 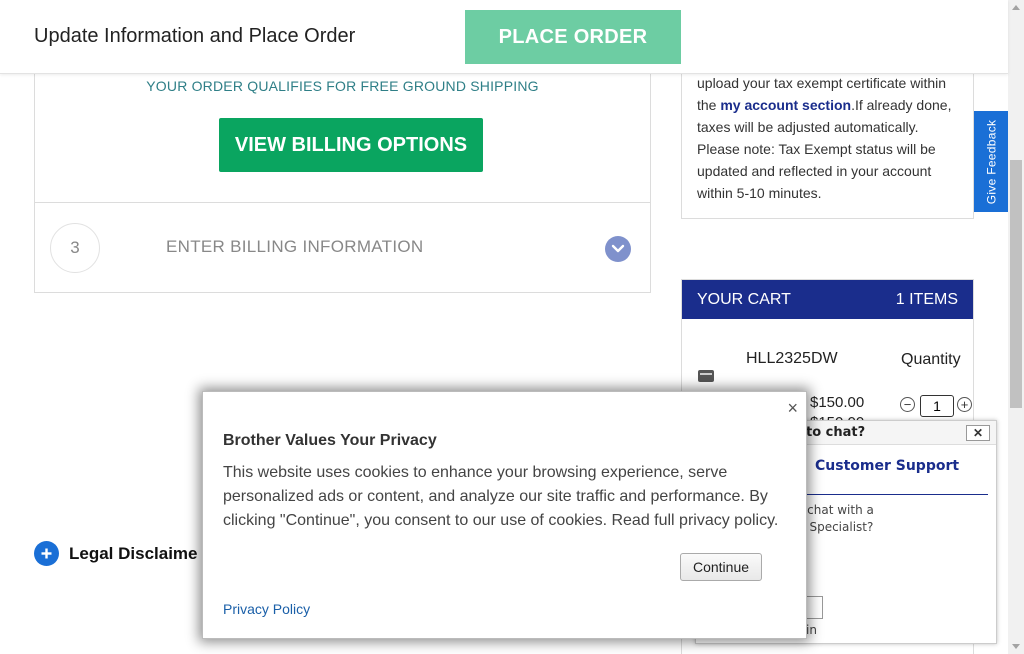 I want to click on continue-button: Continue, so click(x=721, y=567).